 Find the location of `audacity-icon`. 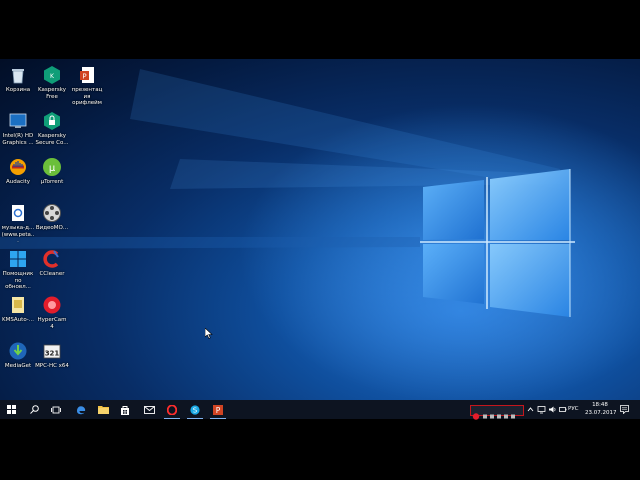

audacity-icon is located at coordinates (18, 167).